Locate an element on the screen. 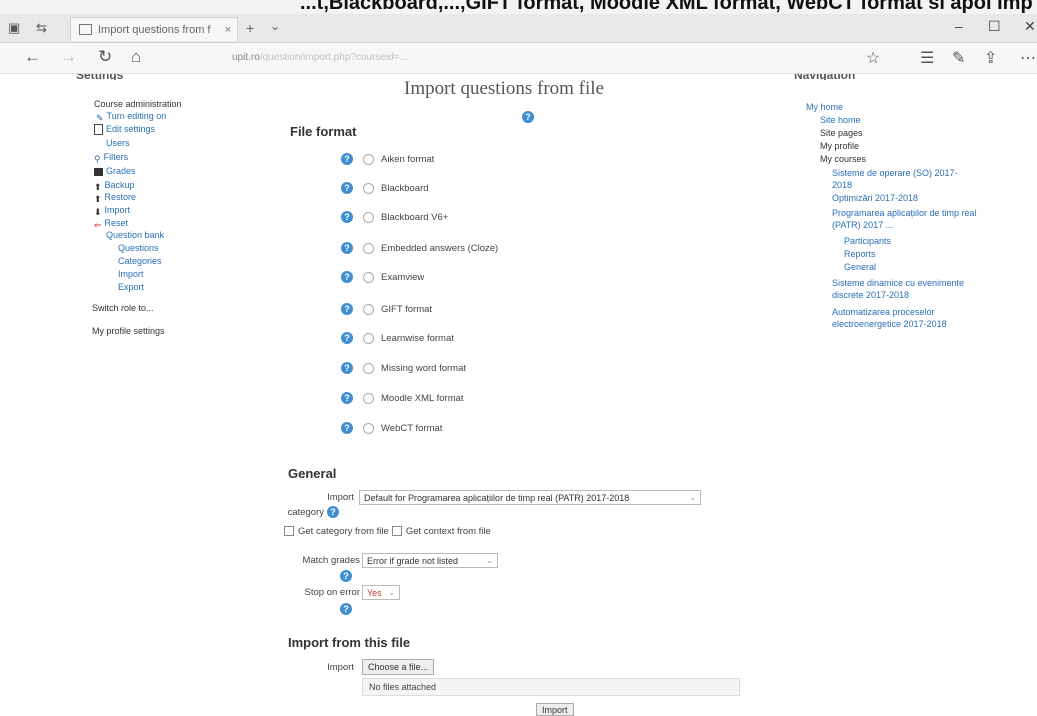  new-tab-button: + is located at coordinates (250, 28).